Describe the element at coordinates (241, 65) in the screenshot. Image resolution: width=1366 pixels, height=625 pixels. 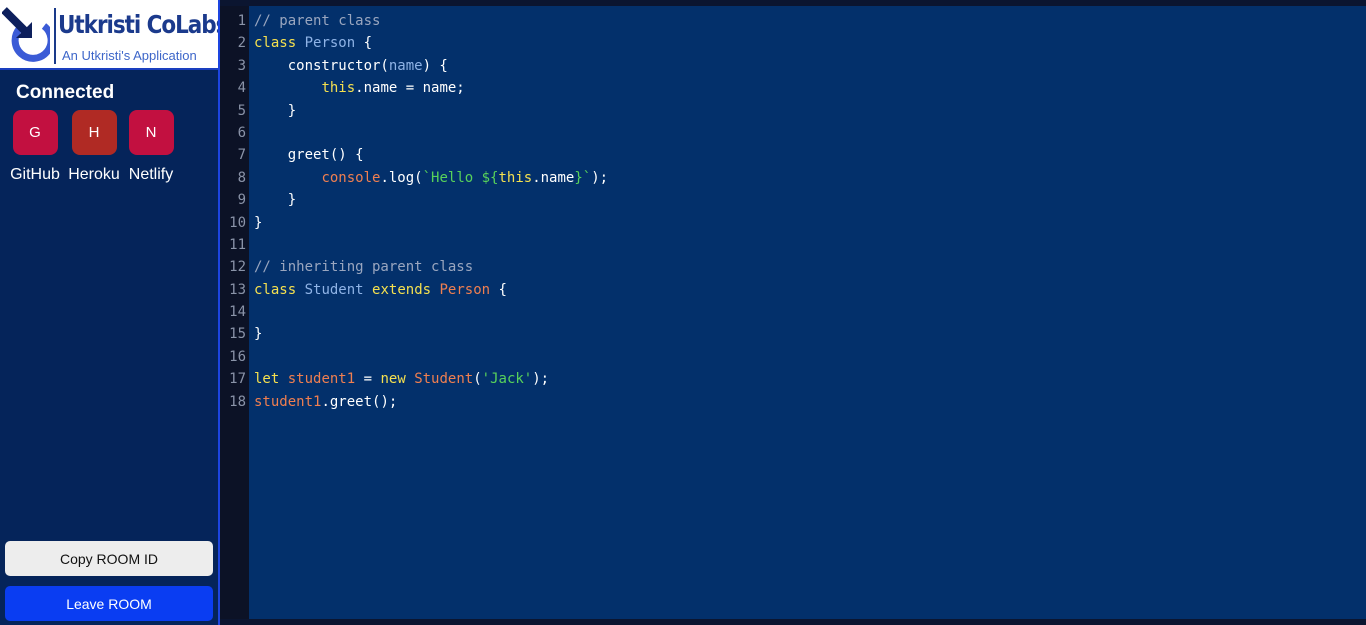
I see `line-number: 3` at that location.